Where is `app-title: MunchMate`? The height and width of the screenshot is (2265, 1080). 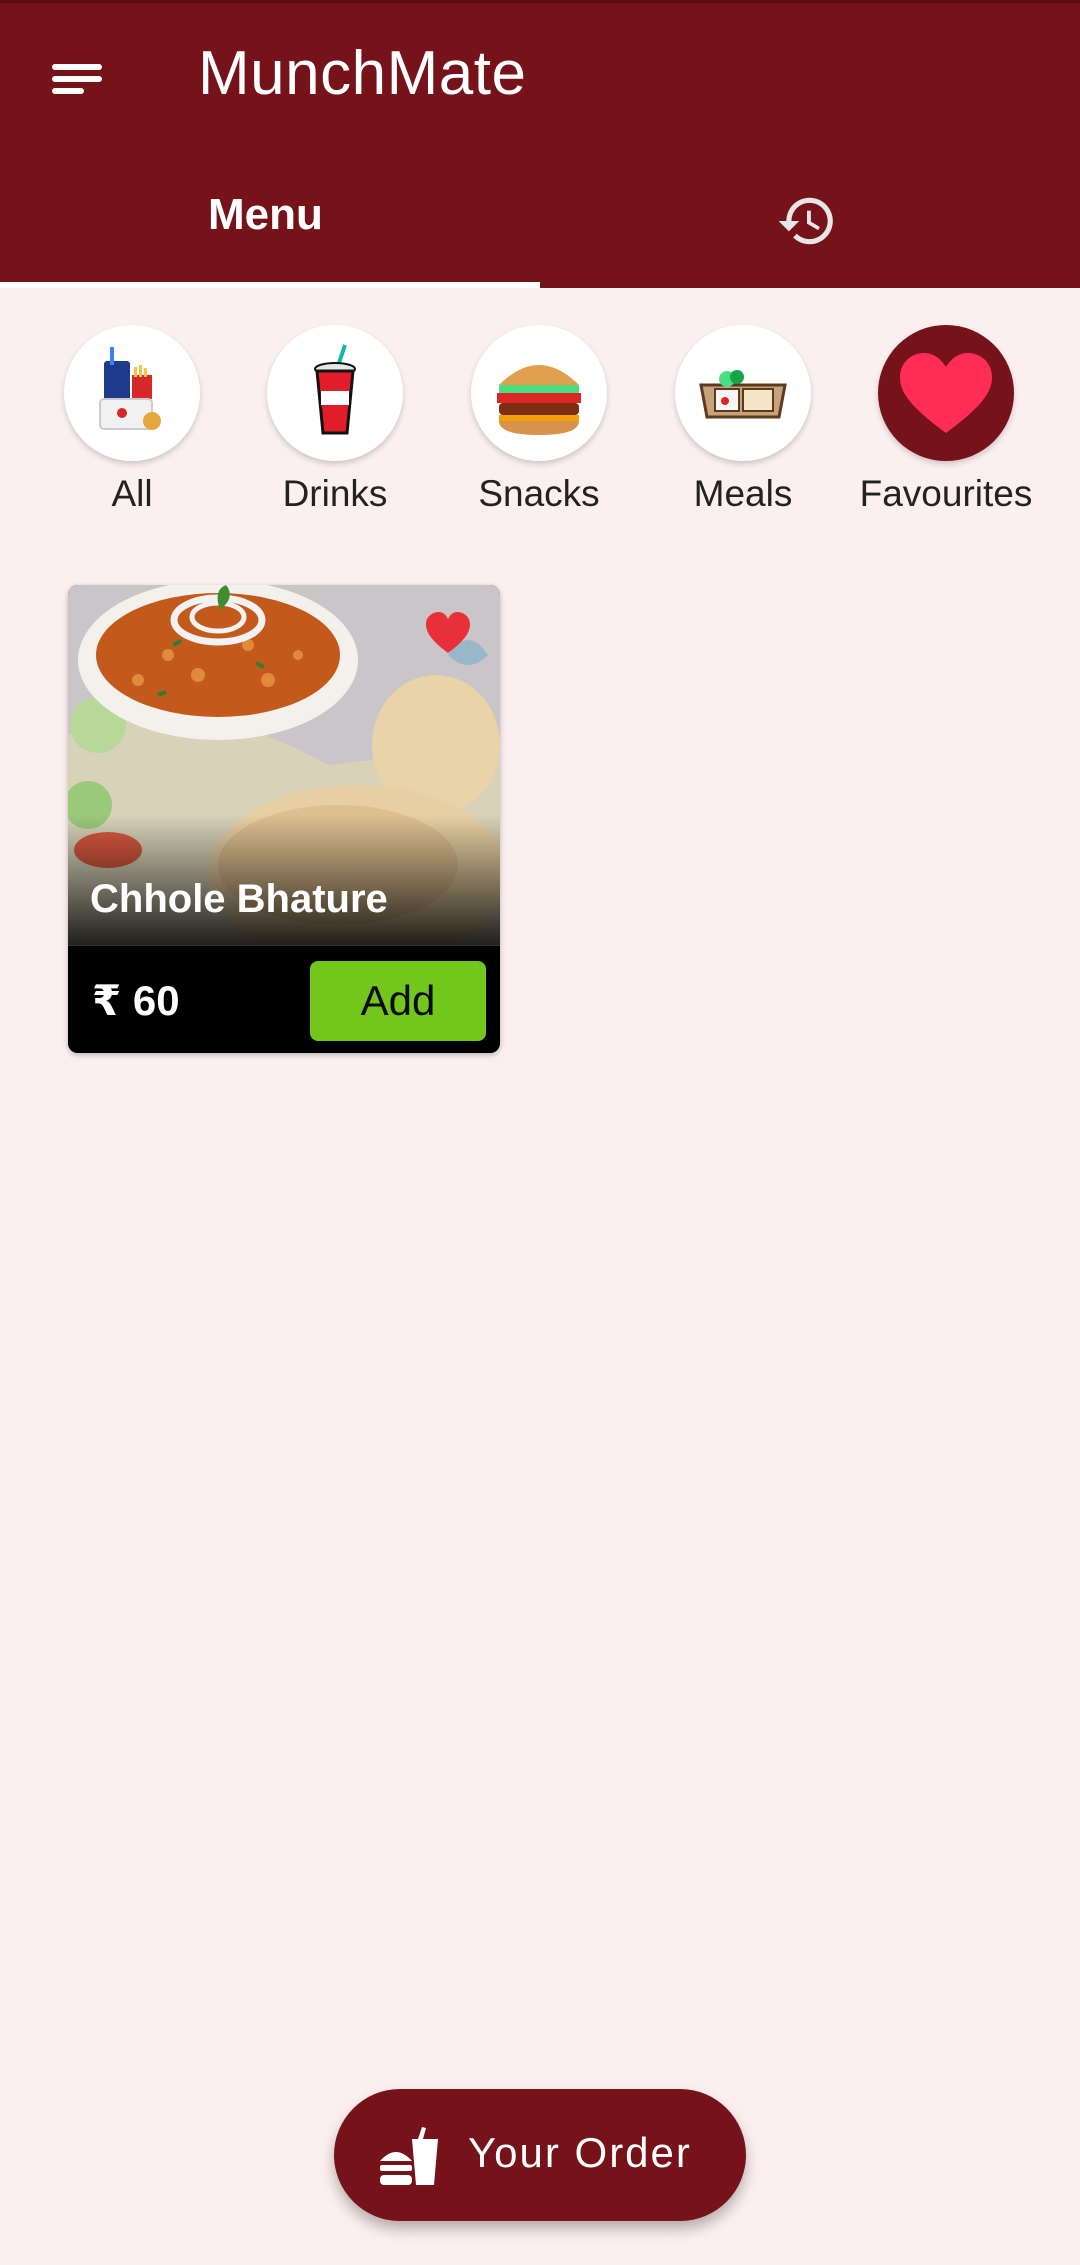 app-title: MunchMate is located at coordinates (362, 73).